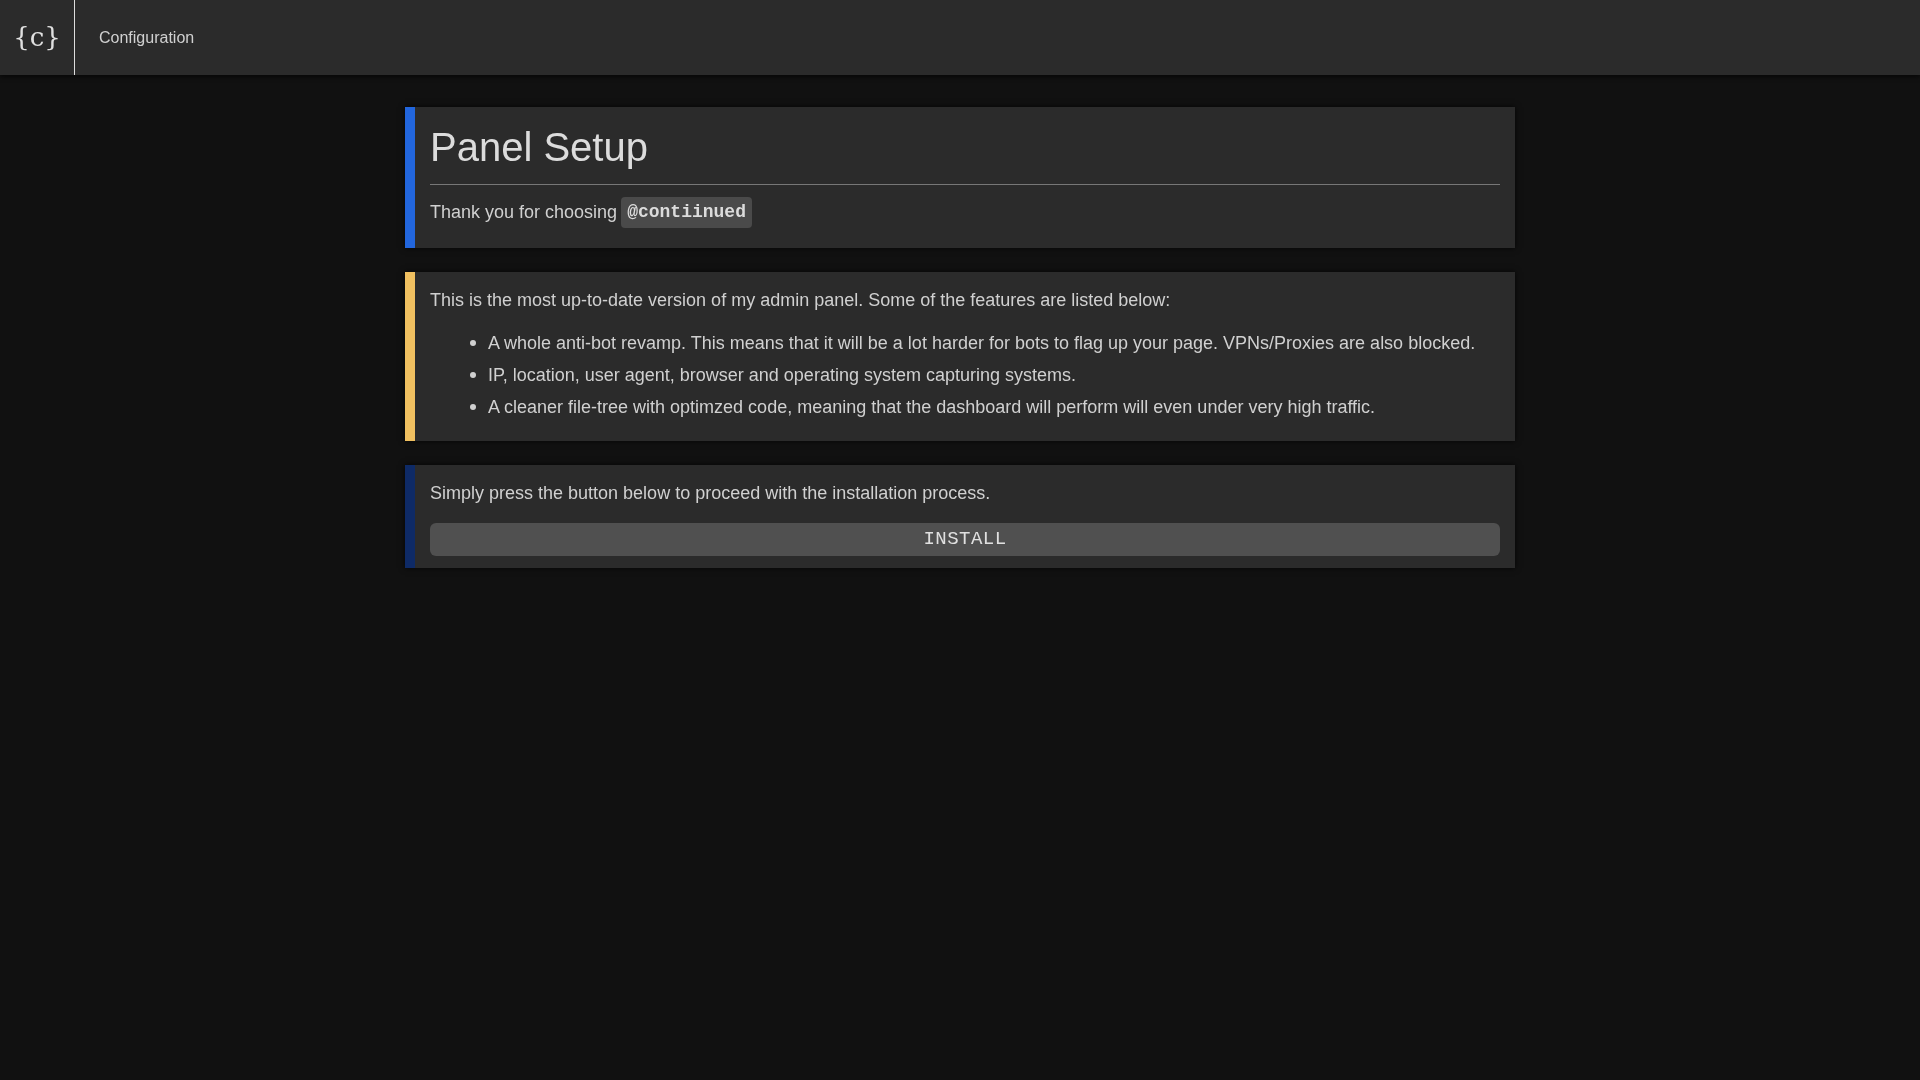 The width and height of the screenshot is (1920, 1080). Describe the element at coordinates (782, 375) in the screenshot. I see `feature-text: IP, location, user agent, browser and operating system capturing systems.` at that location.